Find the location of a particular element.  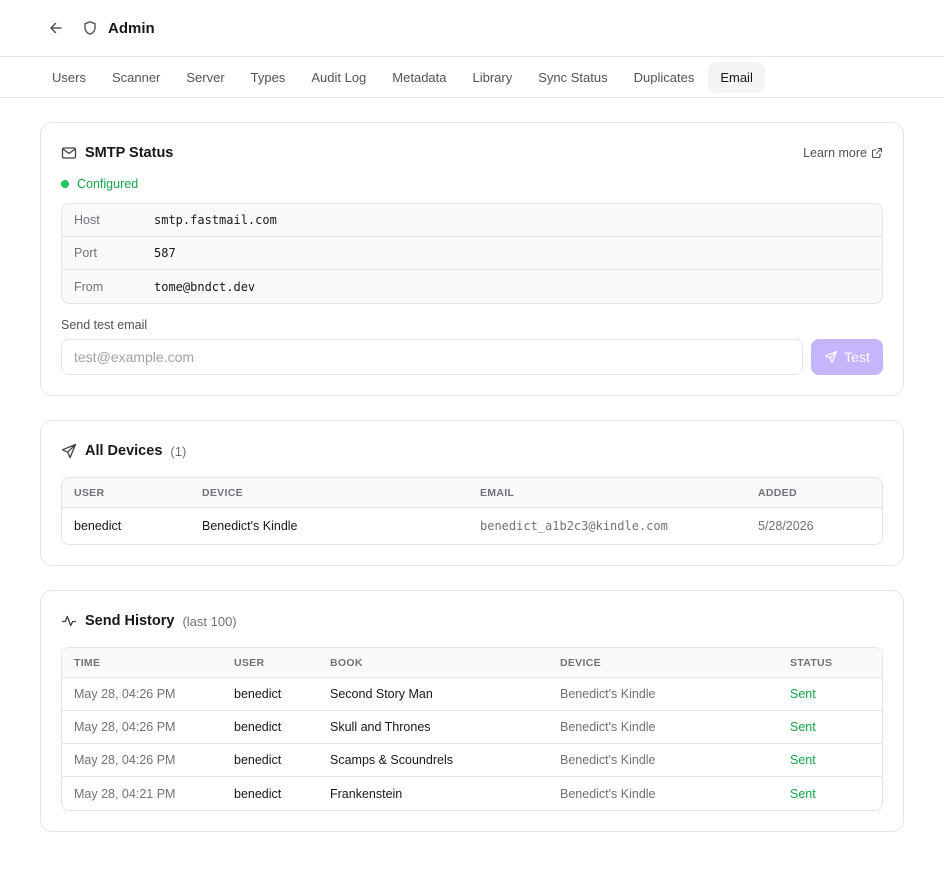

learn-more-link: Learn more is located at coordinates (843, 153).